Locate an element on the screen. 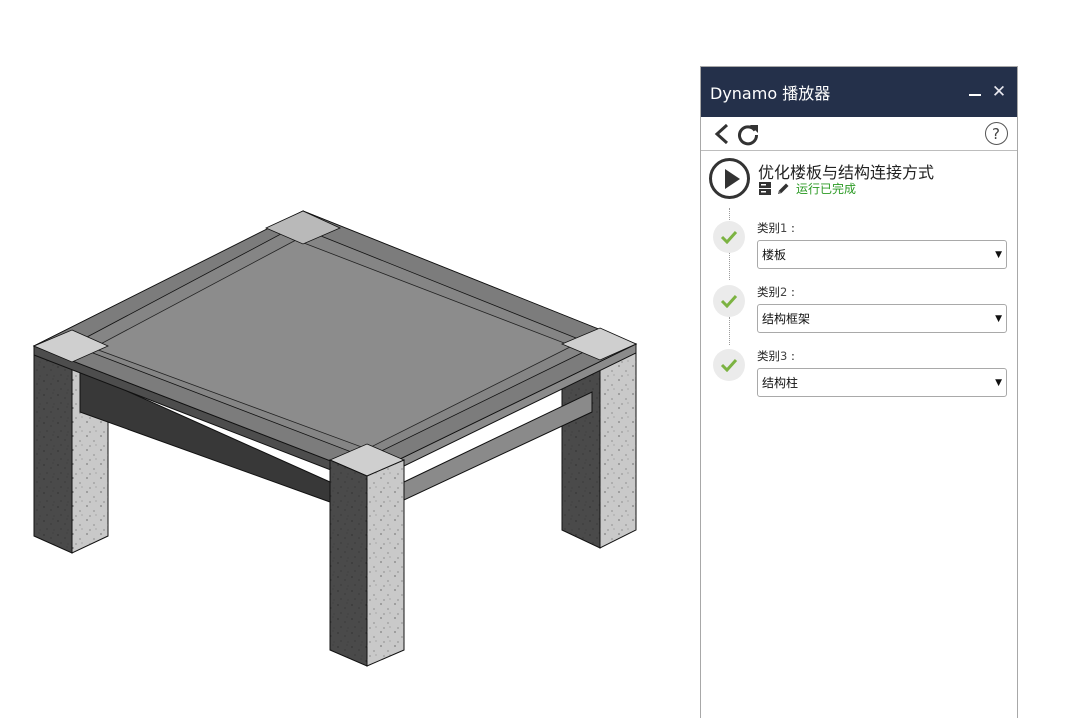  input-row-1: 类别1 : 楼板 ▼ is located at coordinates (859, 247).